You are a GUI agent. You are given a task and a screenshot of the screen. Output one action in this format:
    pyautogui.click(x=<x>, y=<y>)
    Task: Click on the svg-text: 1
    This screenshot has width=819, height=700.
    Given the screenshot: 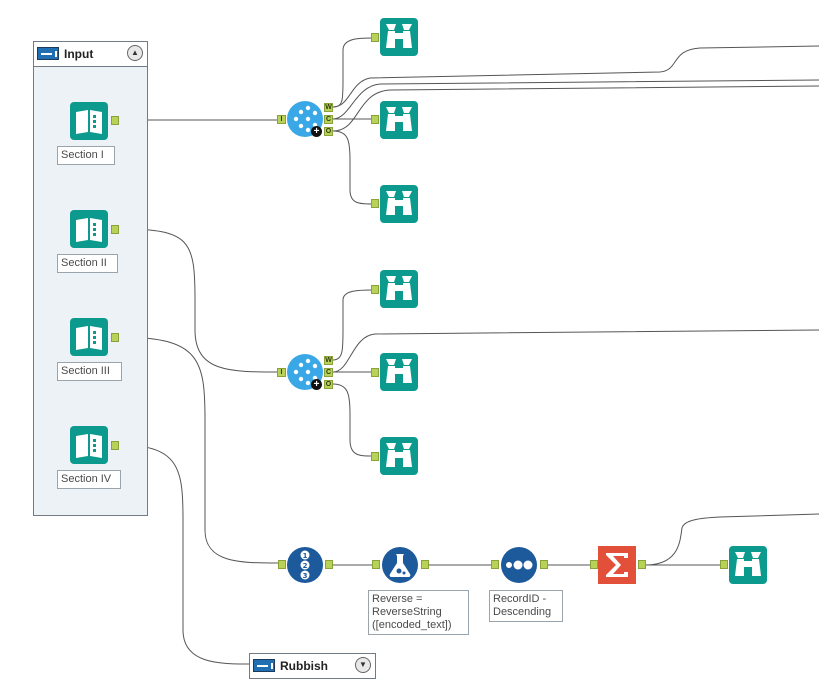 What is the action you would take?
    pyautogui.click(x=305, y=556)
    